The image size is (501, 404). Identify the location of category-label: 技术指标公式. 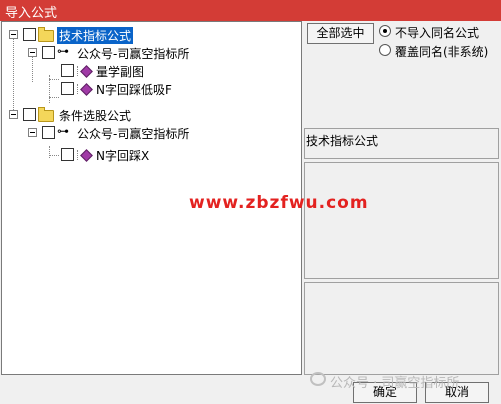
(342, 141).